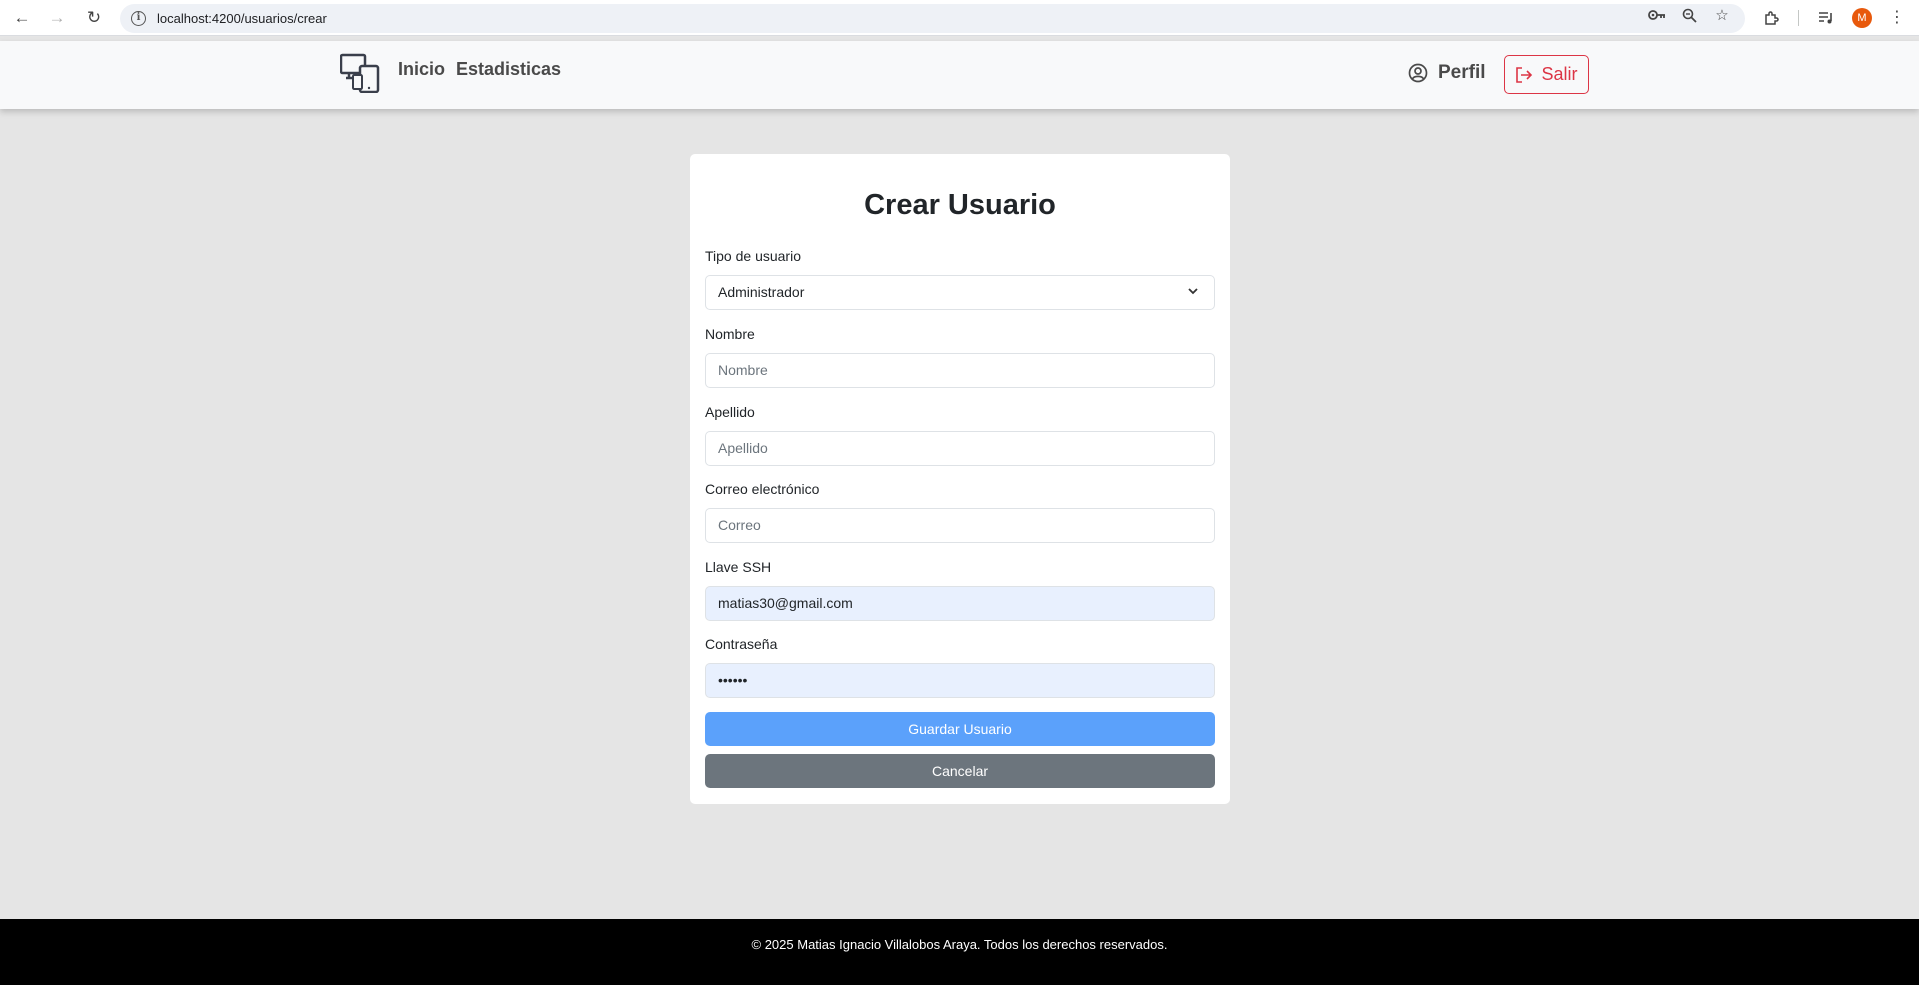 The image size is (1919, 985). What do you see at coordinates (960, 292) in the screenshot?
I see `user-type-select: Administrador` at bounding box center [960, 292].